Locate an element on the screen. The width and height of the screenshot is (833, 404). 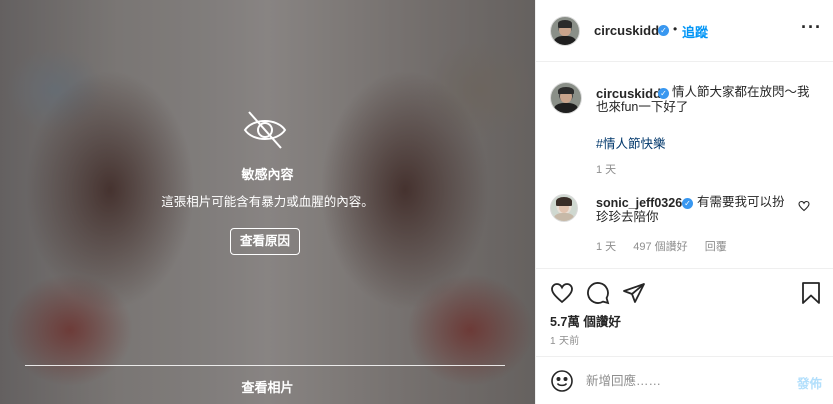
reply-button: 回覆 is located at coordinates (716, 247).